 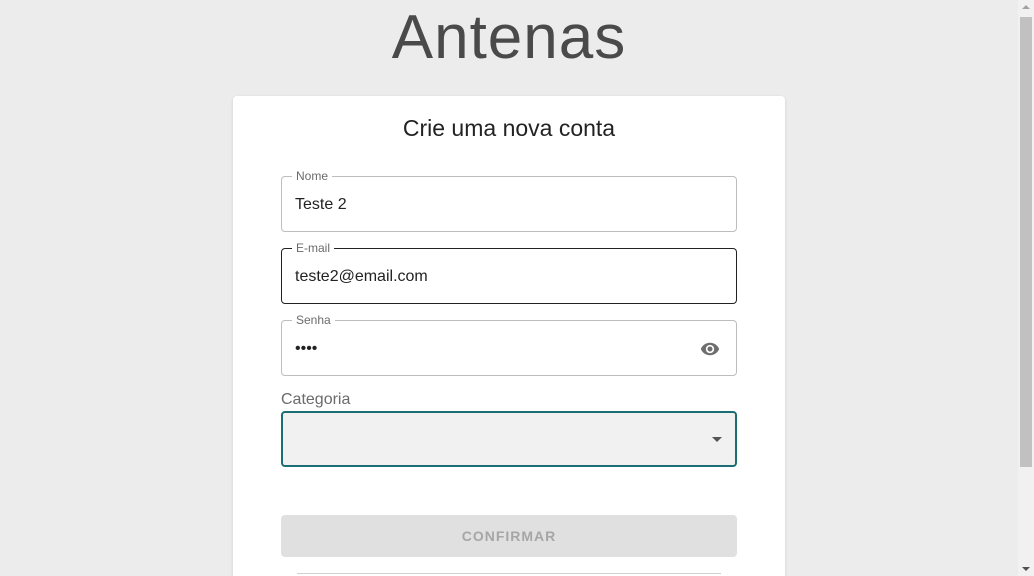 What do you see at coordinates (316, 399) in the screenshot?
I see `category-label: Categoria` at bounding box center [316, 399].